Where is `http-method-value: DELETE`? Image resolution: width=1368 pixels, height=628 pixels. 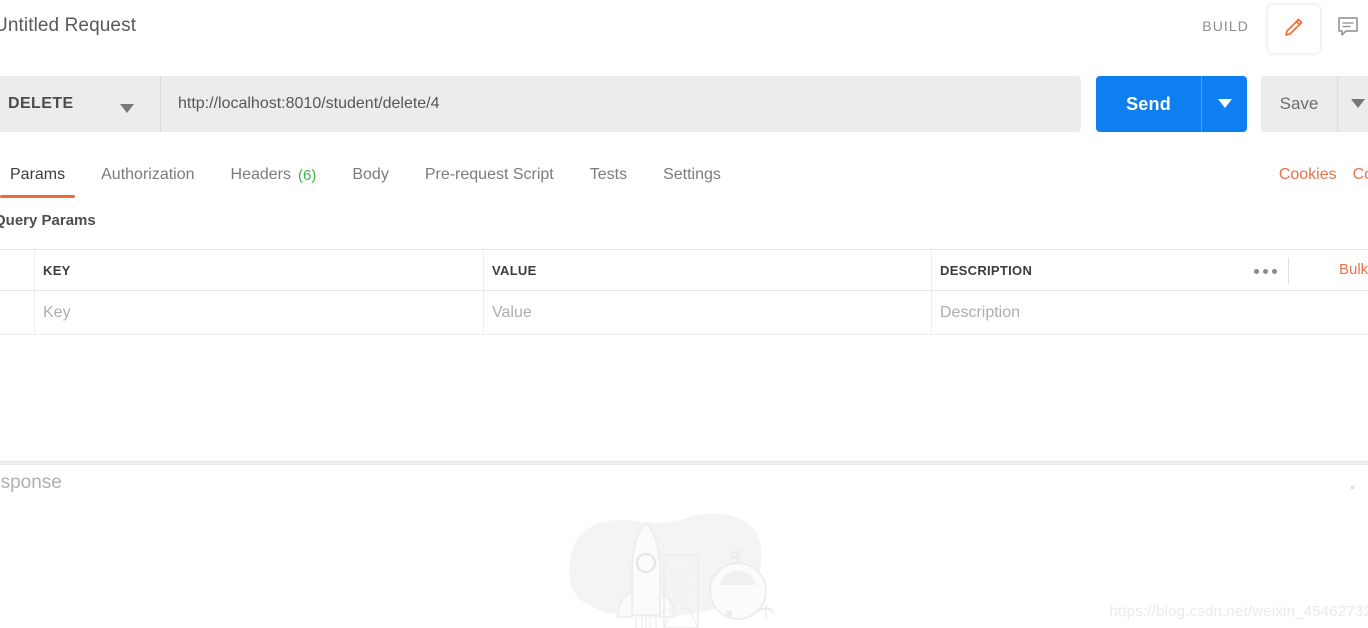 http-method-value: DELETE is located at coordinates (41, 103).